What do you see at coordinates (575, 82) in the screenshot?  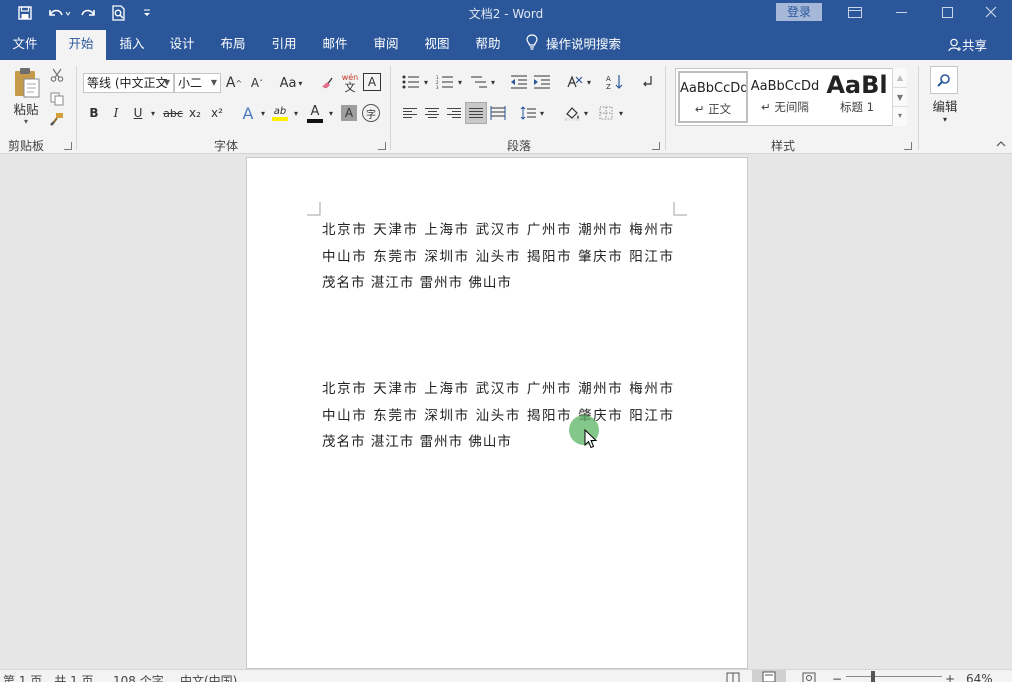 I see `chinese-layout-icon` at bounding box center [575, 82].